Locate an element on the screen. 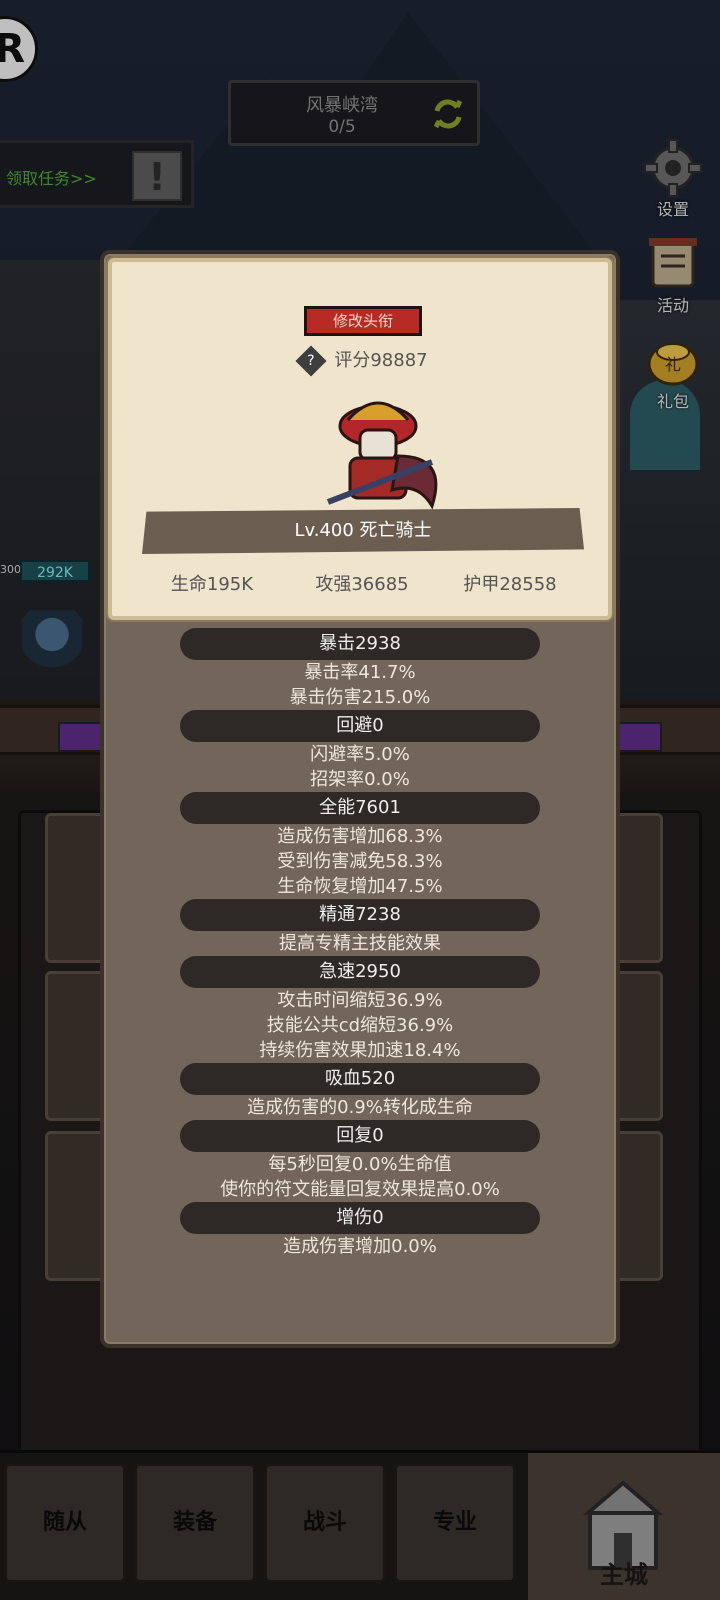 This screenshot has height=1600, width=720. help-icon: ? is located at coordinates (311, 361).